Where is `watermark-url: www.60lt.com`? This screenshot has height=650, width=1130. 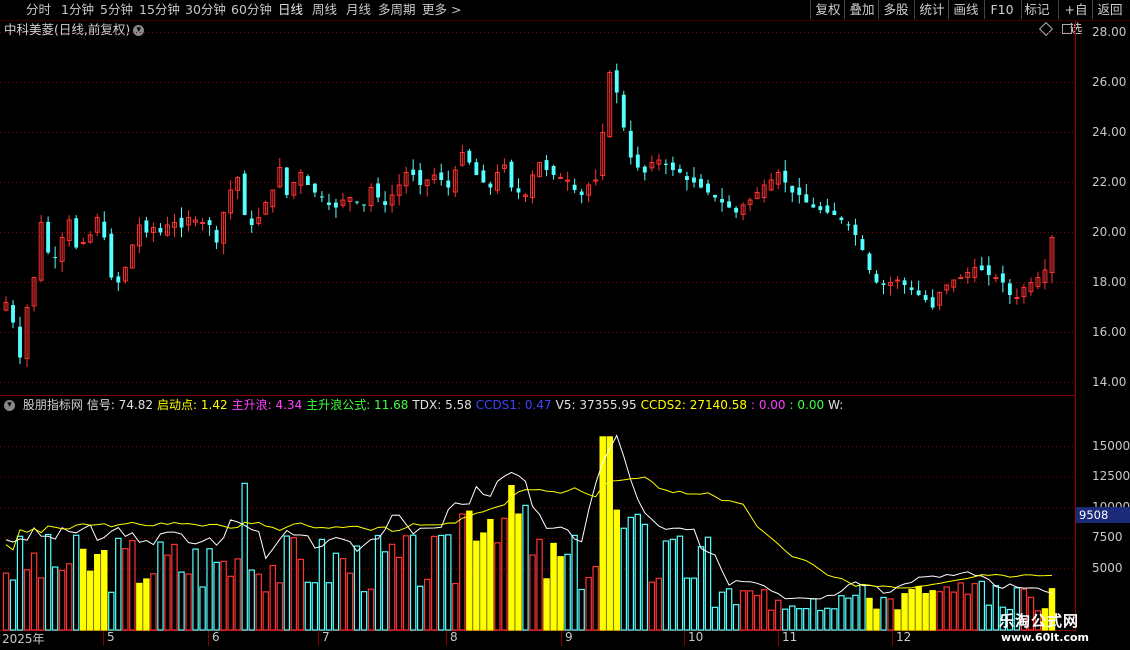 watermark-url: www.60lt.com is located at coordinates (1045, 637).